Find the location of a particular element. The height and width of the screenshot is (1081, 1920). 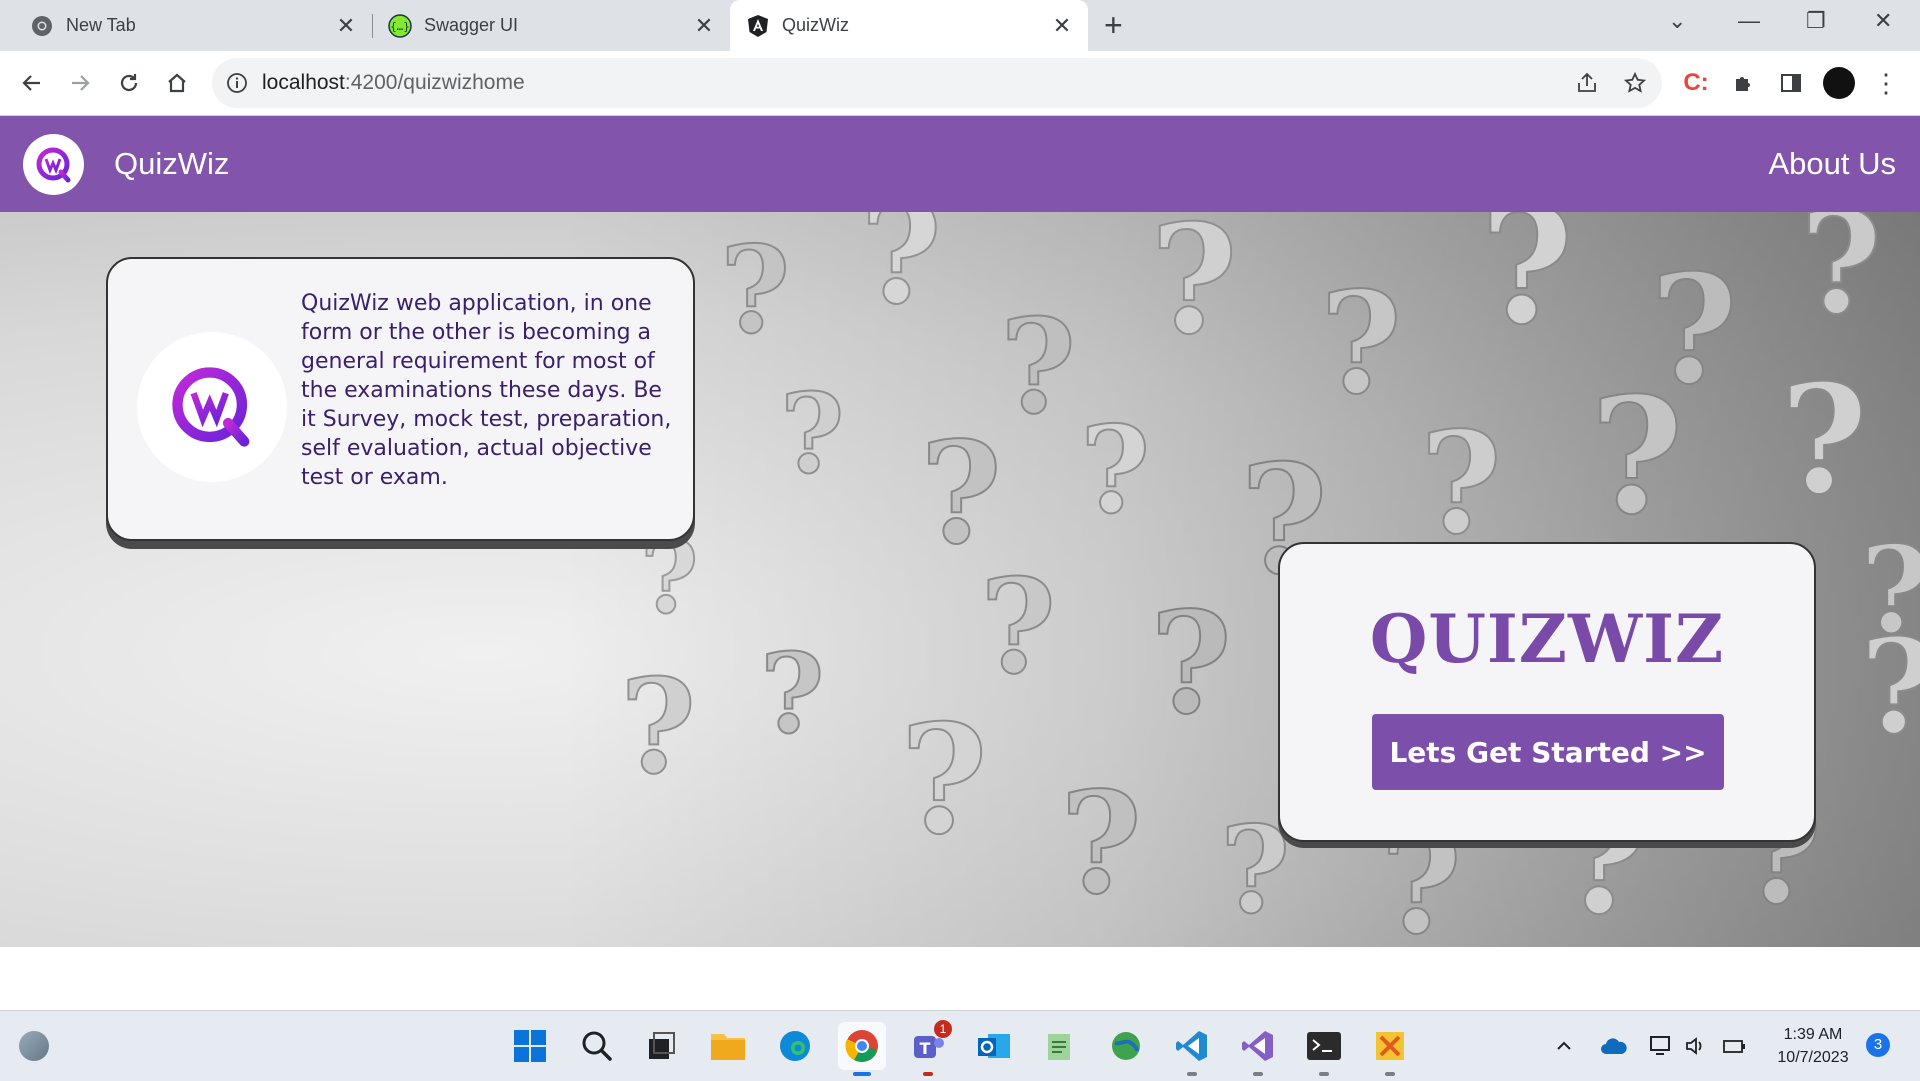

url-text: localhost:4200/quizwizhome is located at coordinates (393, 82).